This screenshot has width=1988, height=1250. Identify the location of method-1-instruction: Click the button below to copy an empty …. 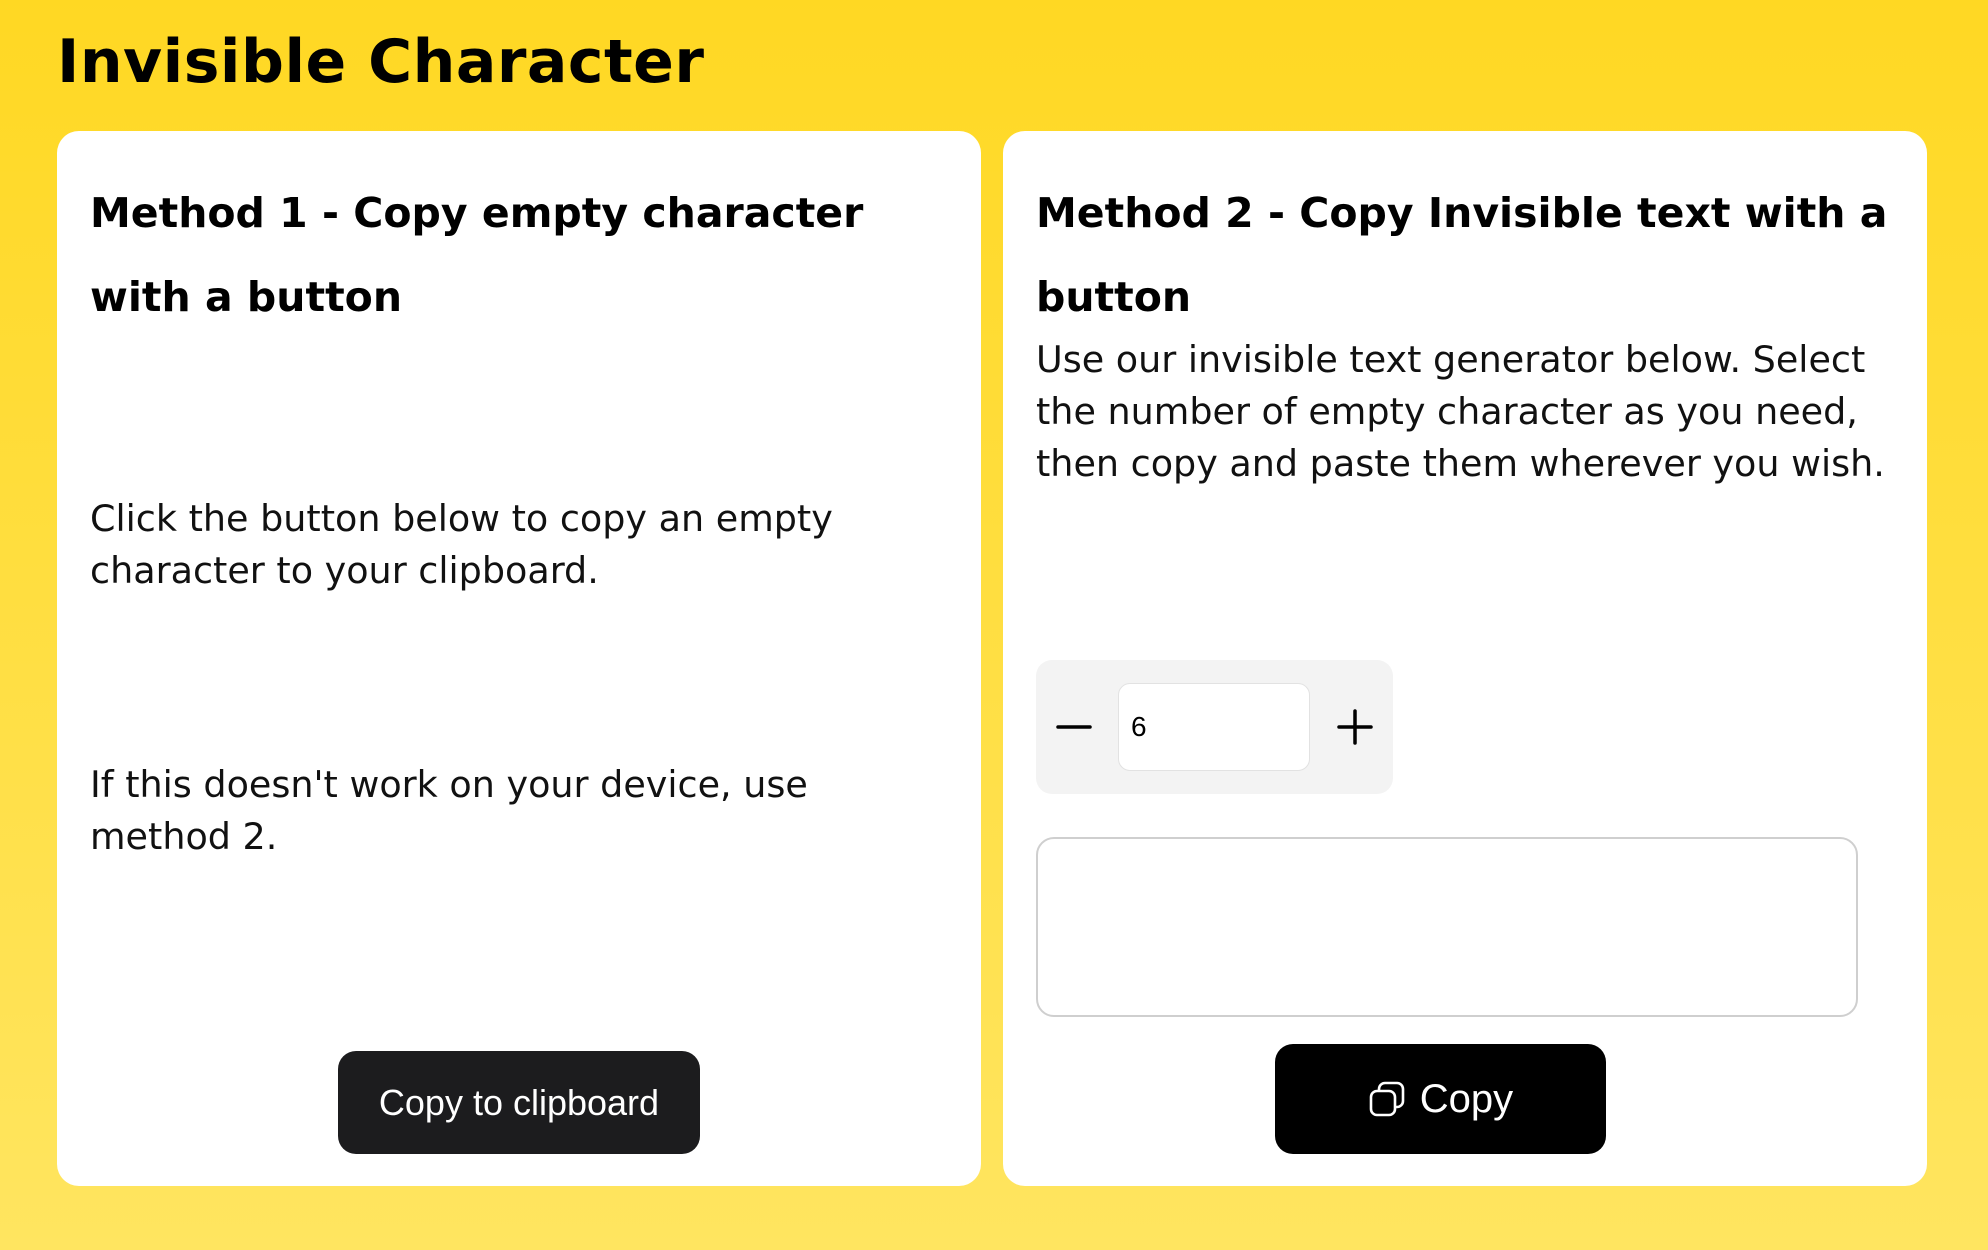
(461, 544).